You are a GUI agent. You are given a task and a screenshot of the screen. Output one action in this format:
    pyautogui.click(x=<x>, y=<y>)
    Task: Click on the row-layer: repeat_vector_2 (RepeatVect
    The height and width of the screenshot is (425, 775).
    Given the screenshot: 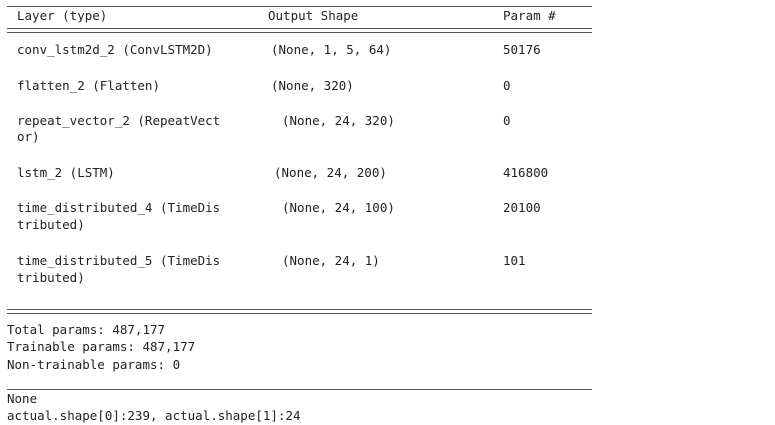 What is the action you would take?
    pyautogui.click(x=119, y=120)
    